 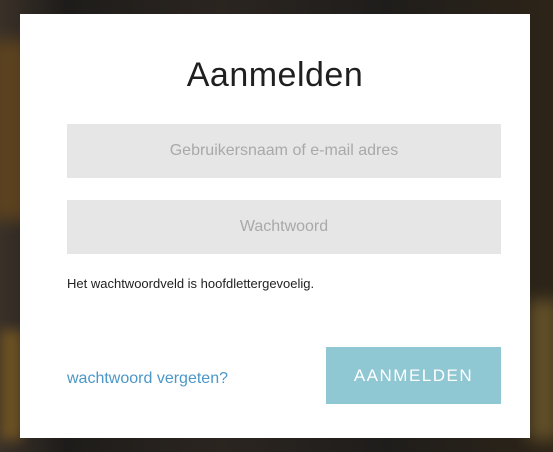 I want to click on username-input, so click(x=284, y=151).